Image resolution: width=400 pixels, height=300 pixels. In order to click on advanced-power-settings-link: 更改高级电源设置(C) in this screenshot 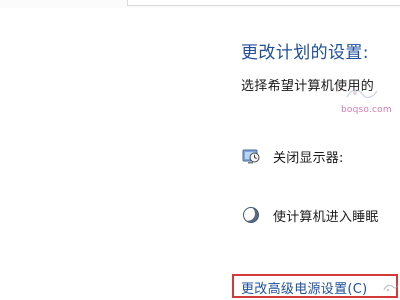, I will do `click(304, 290)`.